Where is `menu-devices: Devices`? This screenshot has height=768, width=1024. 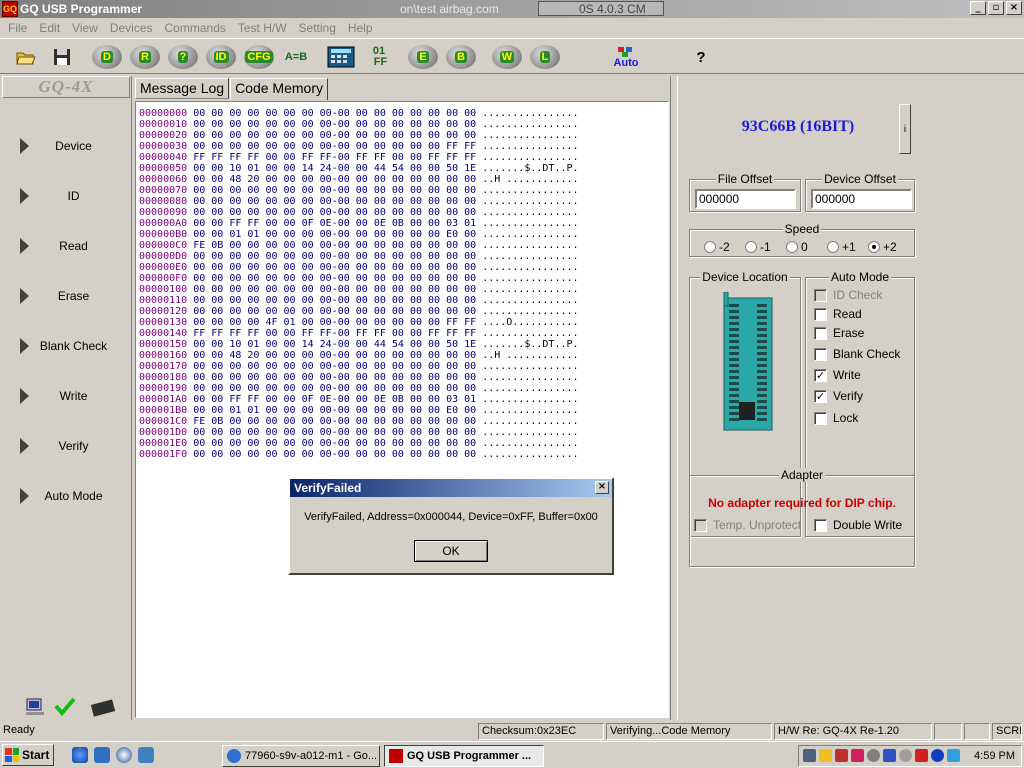
menu-devices: Devices is located at coordinates (131, 28).